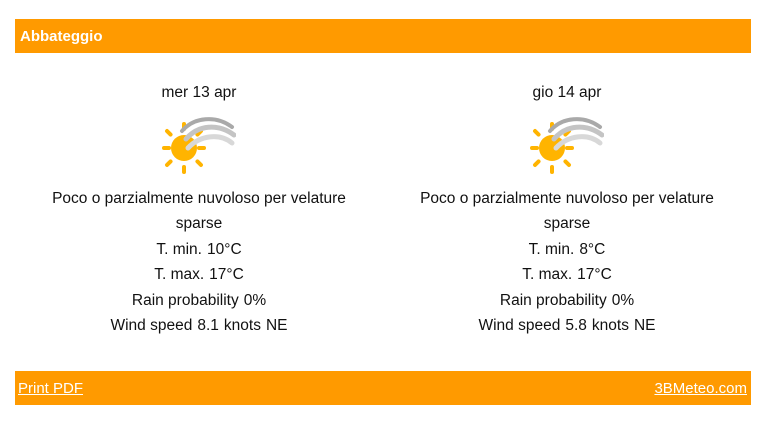 This screenshot has width=763, height=421. I want to click on wind-value: 5.8, so click(576, 325).